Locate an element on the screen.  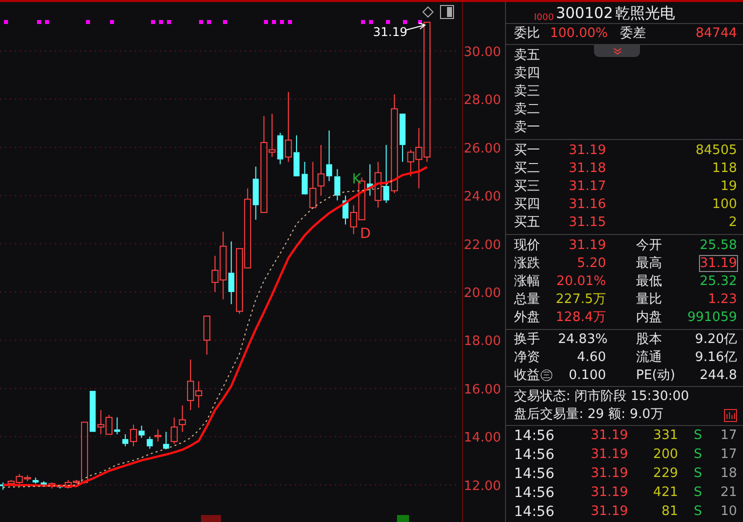
field-value: 84744 is located at coordinates (716, 33).